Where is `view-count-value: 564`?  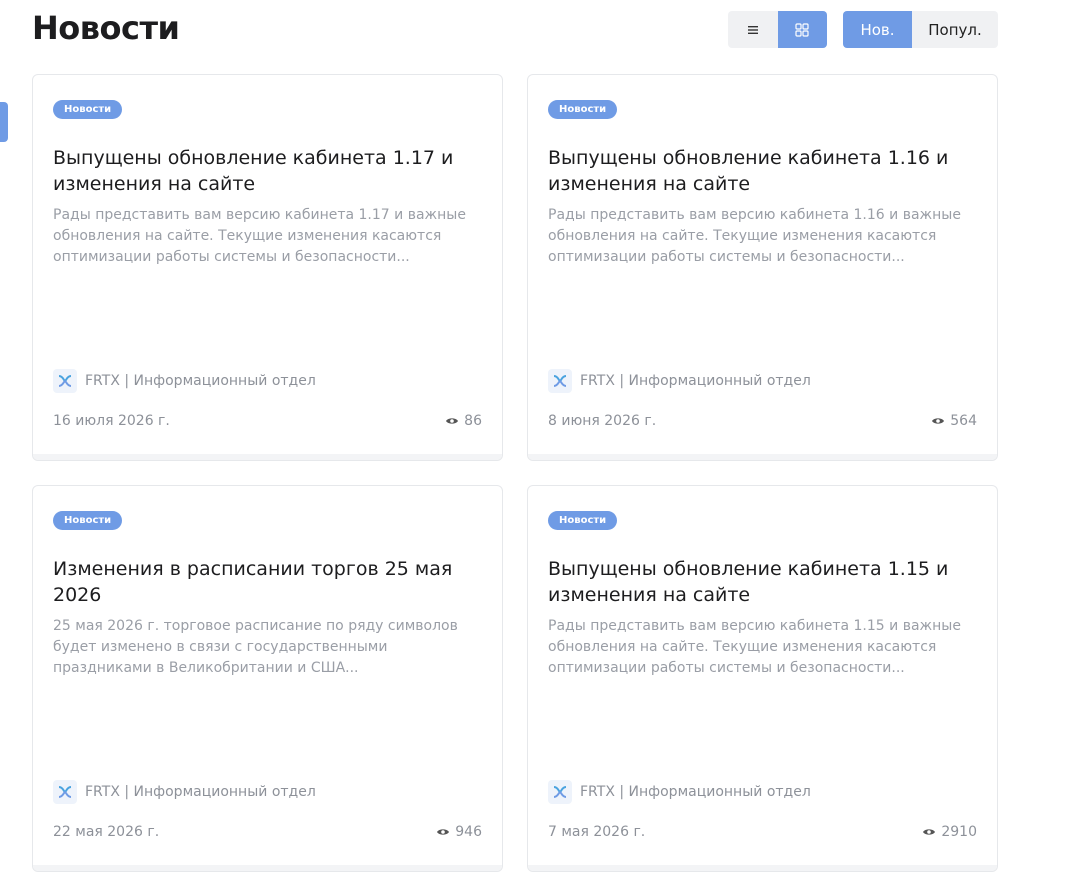 view-count-value: 564 is located at coordinates (963, 421).